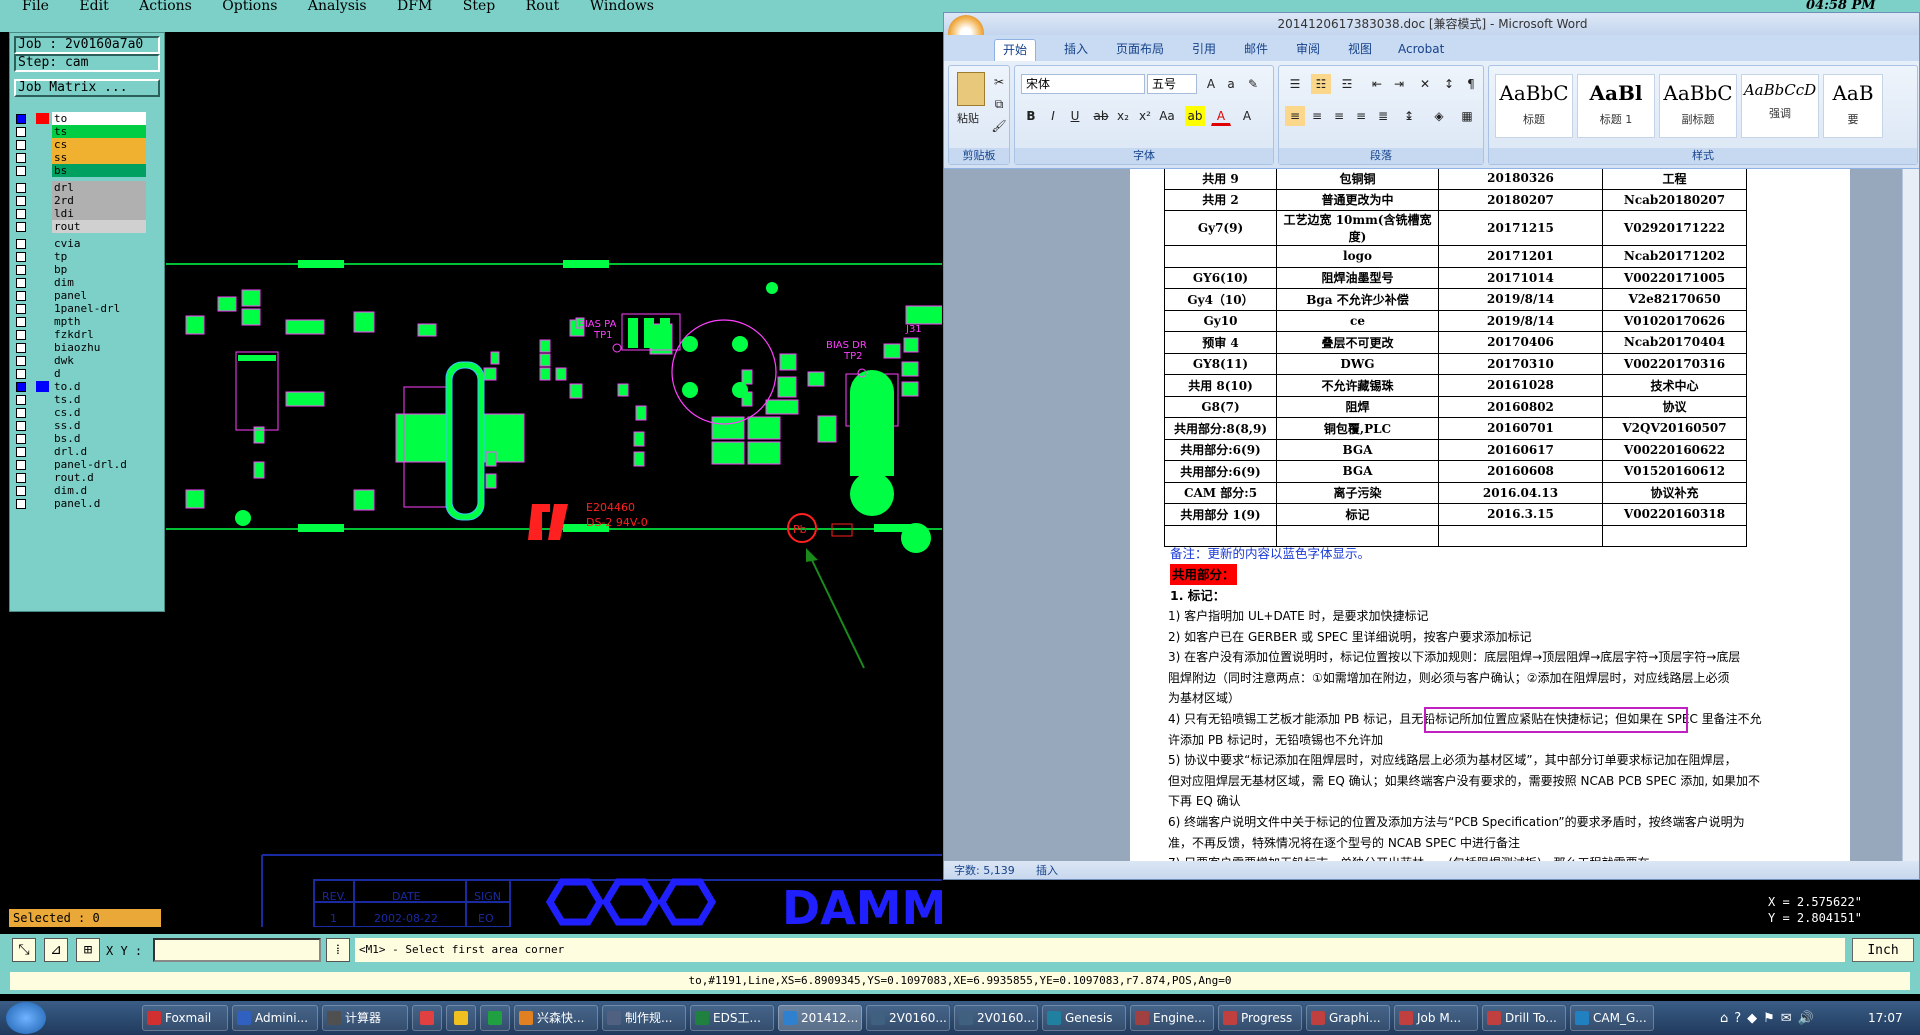 The height and width of the screenshot is (1035, 1920). Describe the element at coordinates (80, 425) in the screenshot. I see `layer-row: ss.d` at that location.